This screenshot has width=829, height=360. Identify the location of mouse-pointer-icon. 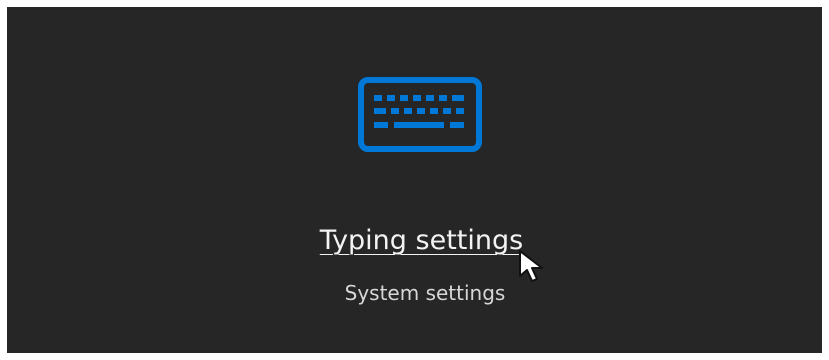
(534, 266).